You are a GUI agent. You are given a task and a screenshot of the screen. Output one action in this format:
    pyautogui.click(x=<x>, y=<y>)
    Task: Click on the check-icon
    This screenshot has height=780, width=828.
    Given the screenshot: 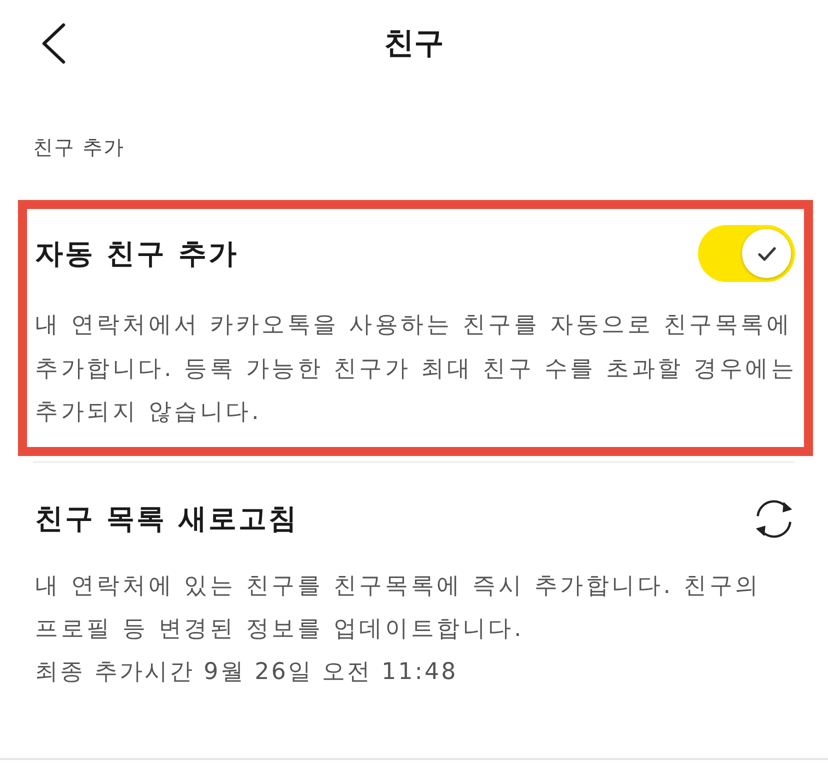 What is the action you would take?
    pyautogui.click(x=767, y=253)
    